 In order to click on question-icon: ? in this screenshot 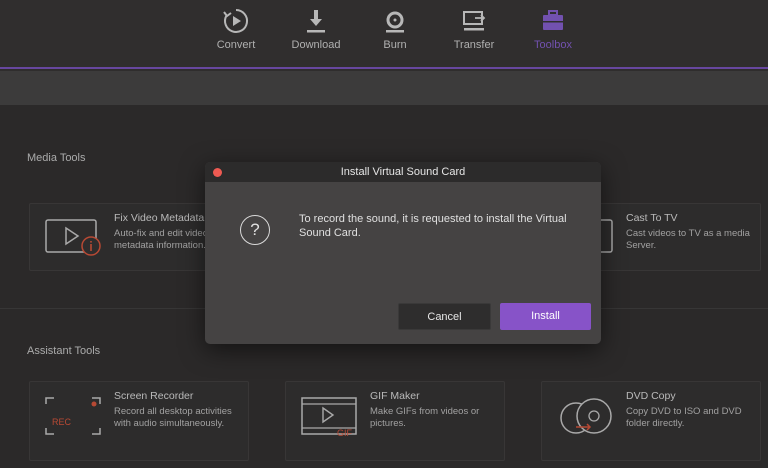, I will do `click(255, 230)`.